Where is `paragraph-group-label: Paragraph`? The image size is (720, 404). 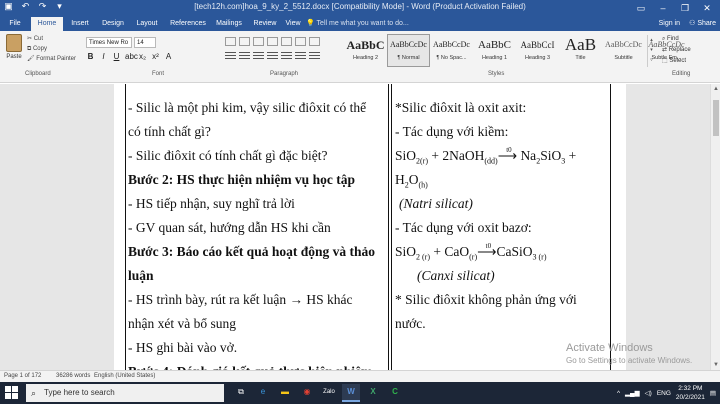 paragraph-group-label: Paragraph is located at coordinates (284, 74).